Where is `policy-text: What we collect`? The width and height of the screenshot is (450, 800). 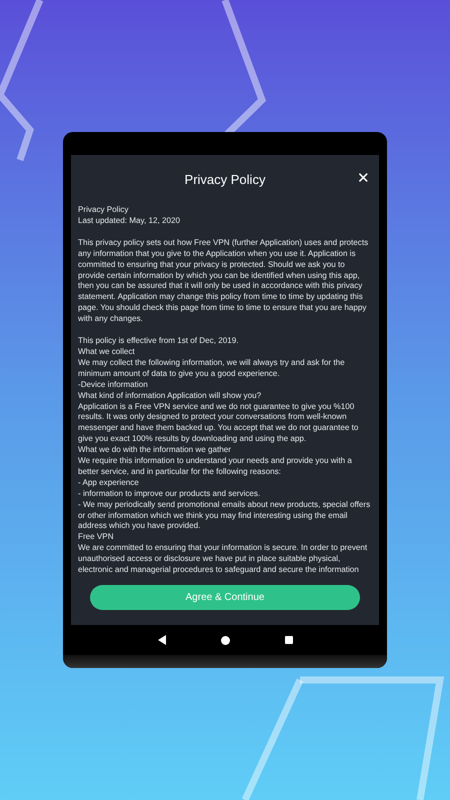
policy-text: What we collect is located at coordinates (107, 352).